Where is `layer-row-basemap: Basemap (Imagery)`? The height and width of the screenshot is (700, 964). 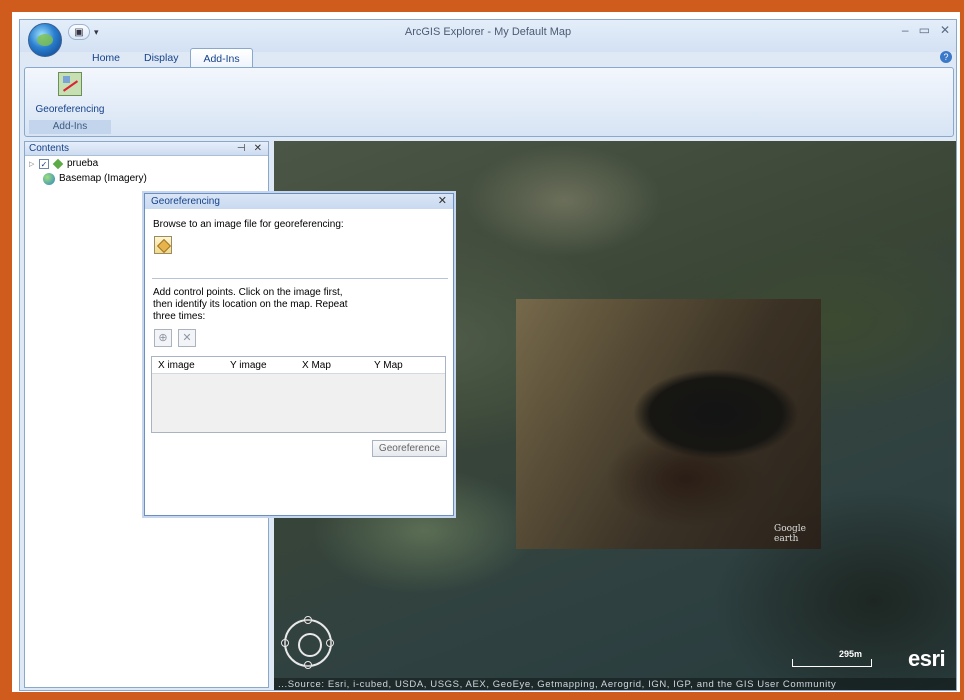 layer-row-basemap: Basemap (Imagery) is located at coordinates (146, 178).